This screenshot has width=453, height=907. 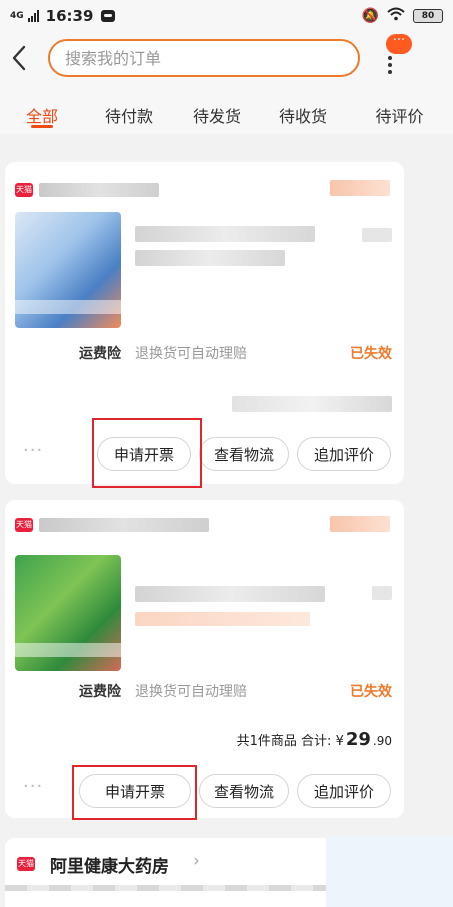 I want to click on wifi-icon, so click(x=396, y=16).